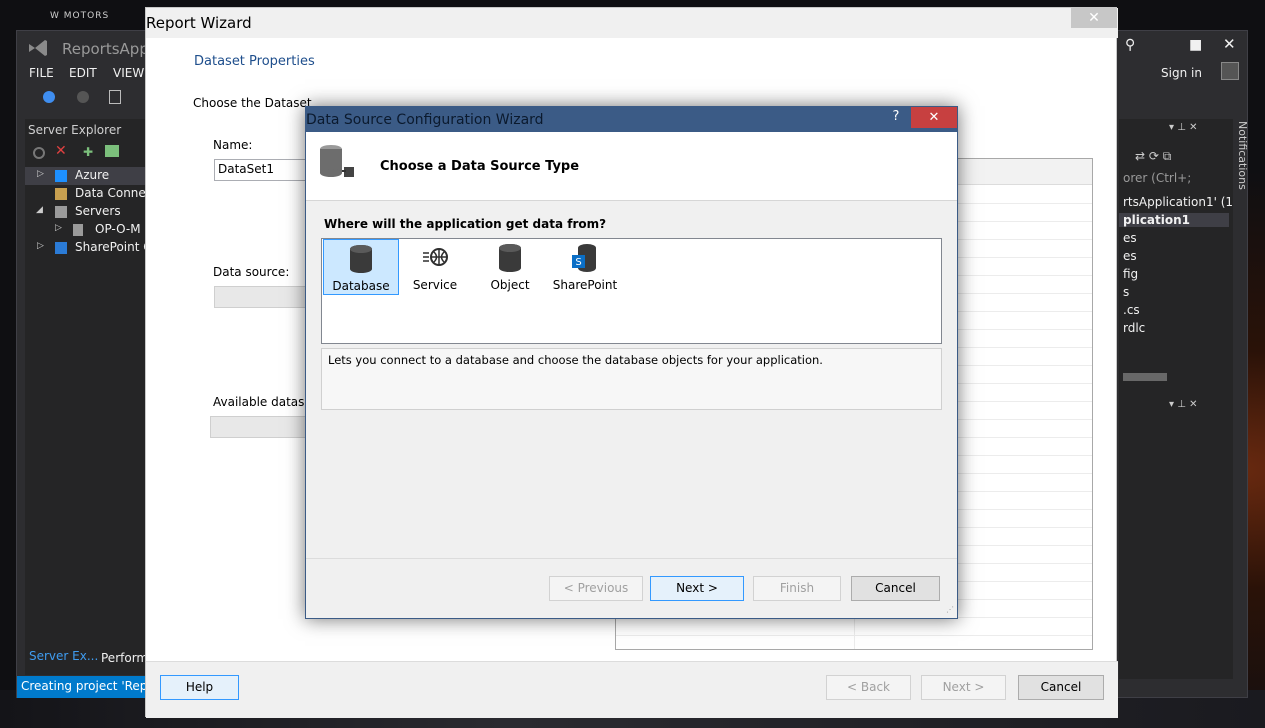 The image size is (1265, 728). What do you see at coordinates (82, 687) in the screenshot?
I see `status-bar-text: Creating project 'Repor` at bounding box center [82, 687].